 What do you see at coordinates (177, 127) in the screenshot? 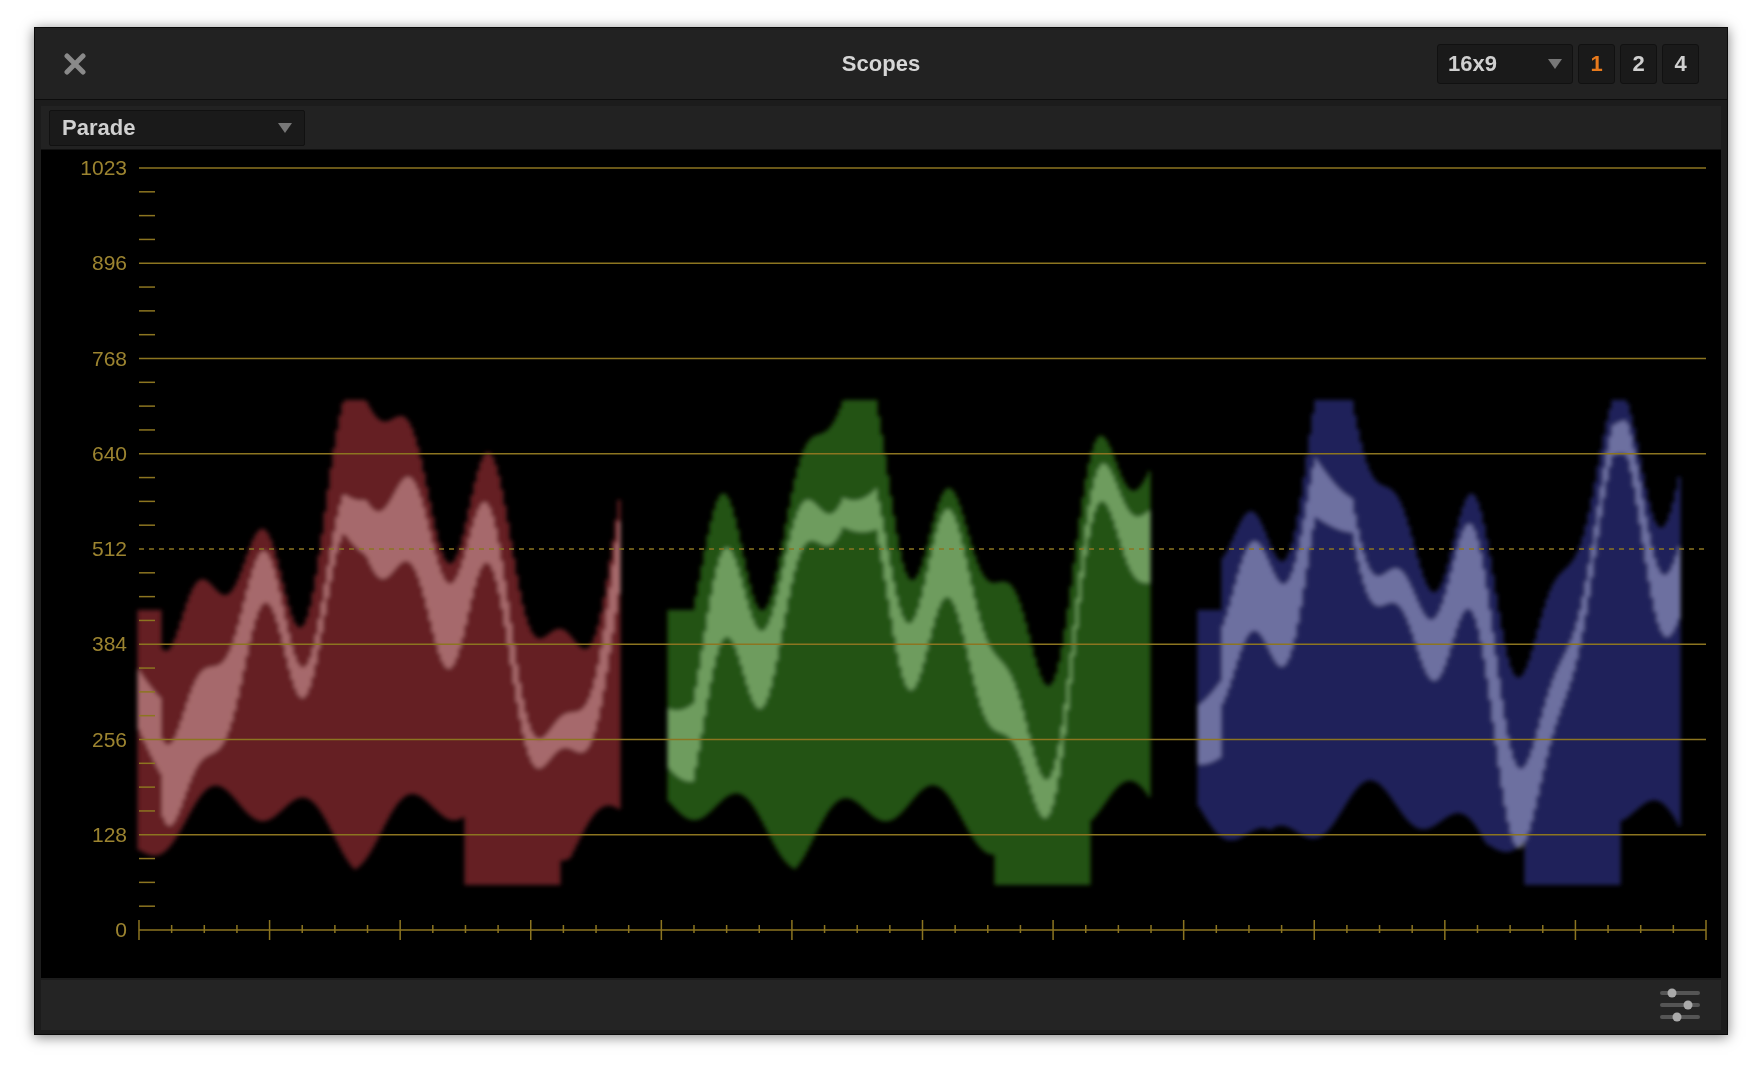
I see `scope-type-dropdown: Parade` at bounding box center [177, 127].